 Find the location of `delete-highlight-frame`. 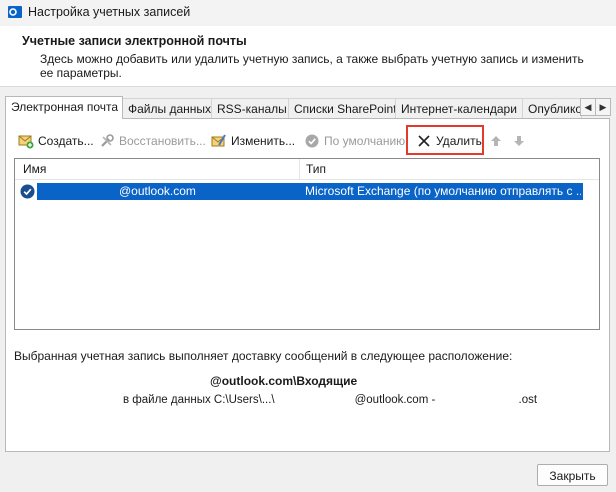

delete-highlight-frame is located at coordinates (445, 140).